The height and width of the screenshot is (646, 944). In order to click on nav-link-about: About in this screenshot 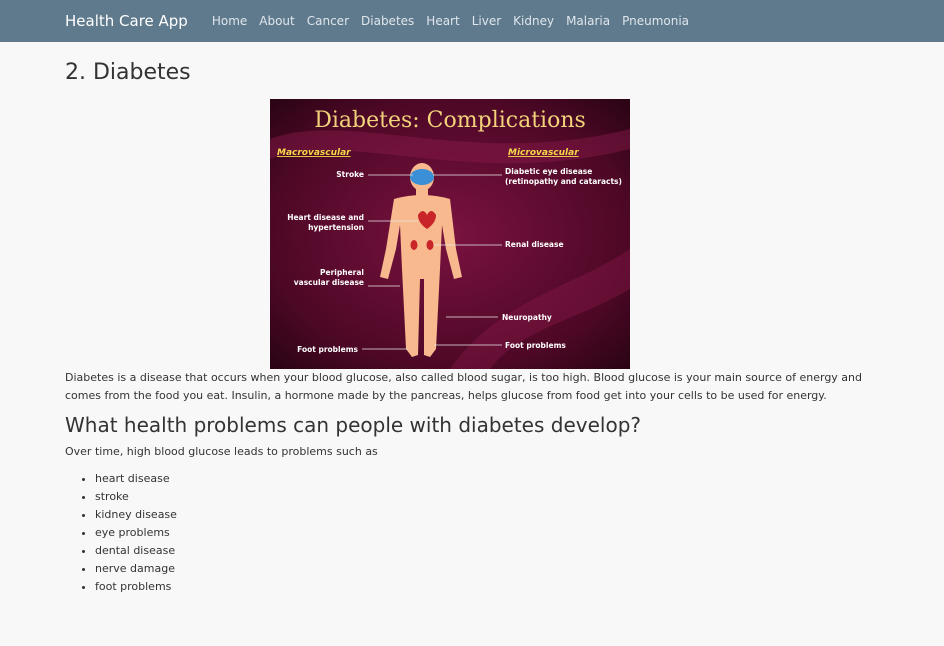, I will do `click(276, 21)`.